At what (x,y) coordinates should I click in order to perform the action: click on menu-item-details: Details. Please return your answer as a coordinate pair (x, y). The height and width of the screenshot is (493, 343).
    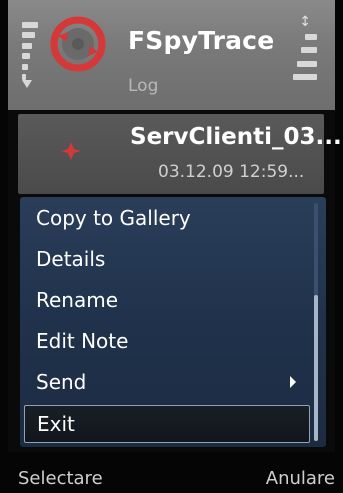
    Looking at the image, I should click on (166, 259).